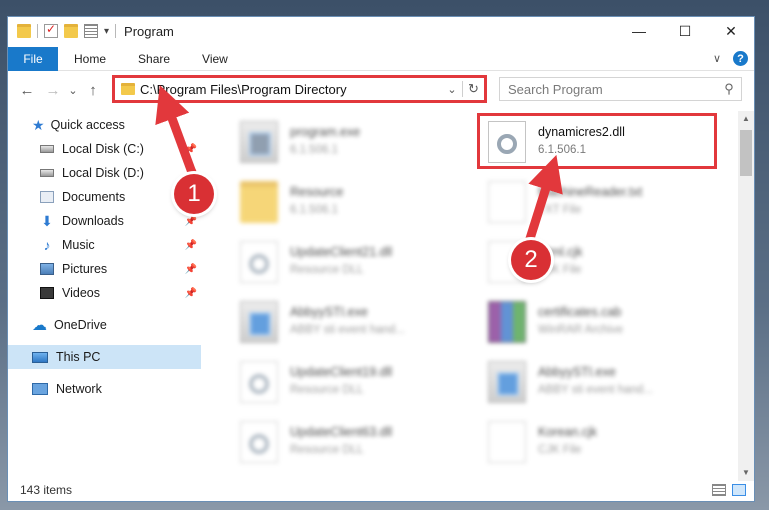 This screenshot has width=769, height=510. I want to click on file-item-program-exe: program.exe 6.1.506.1, so click(338, 145).